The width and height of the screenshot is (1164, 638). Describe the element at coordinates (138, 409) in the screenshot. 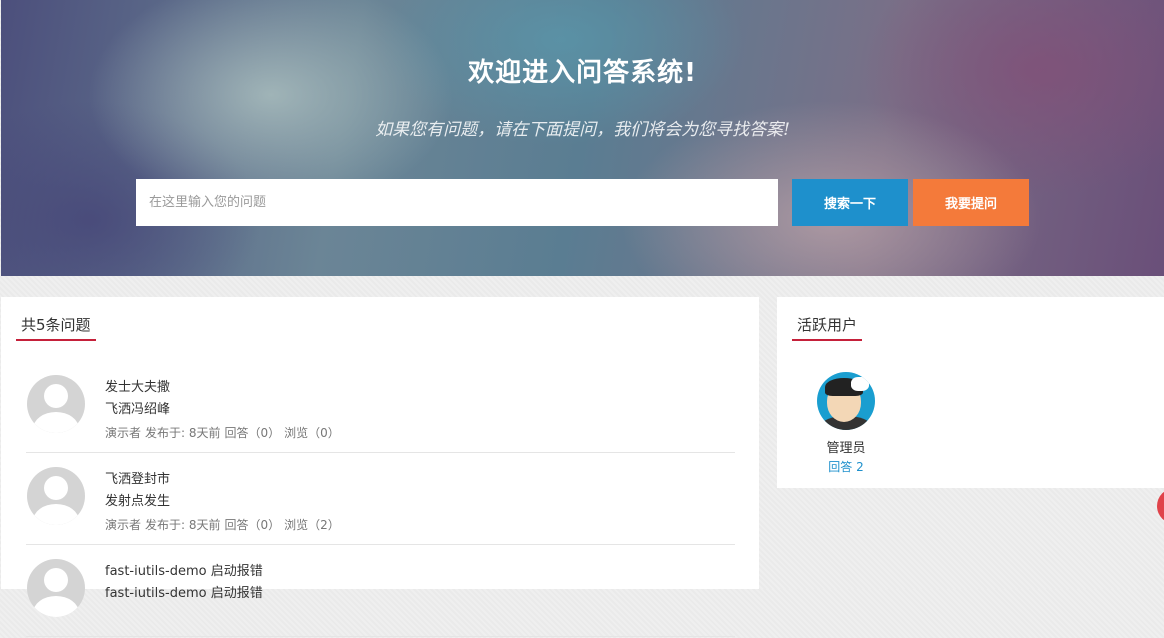

I see `question-description: 飞洒冯绍峰` at that location.